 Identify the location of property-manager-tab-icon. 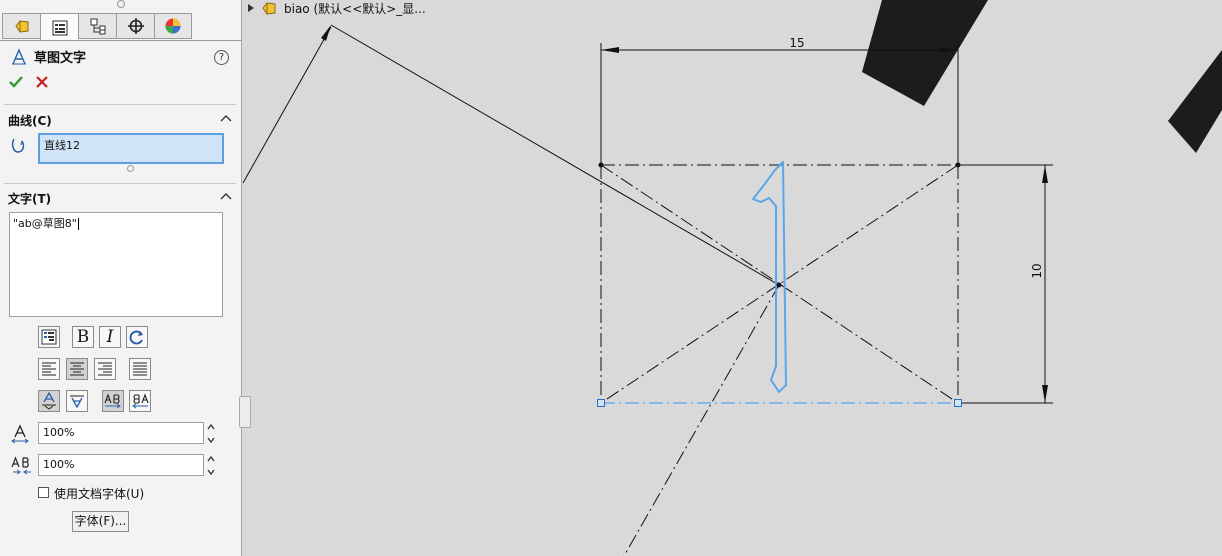
(59, 27).